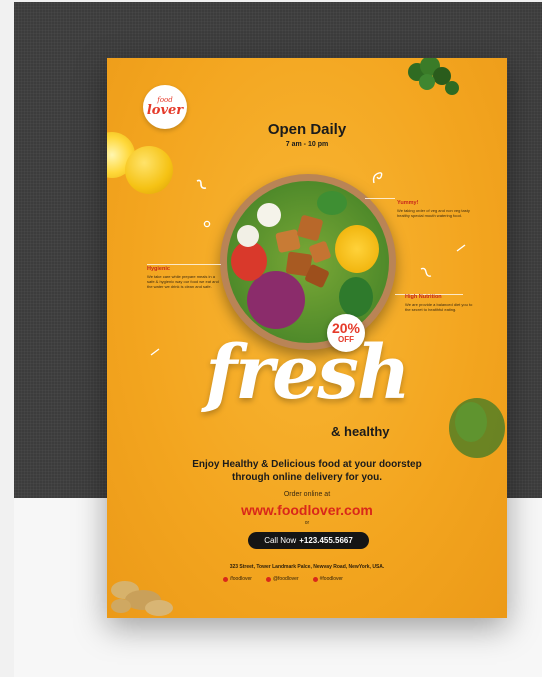 This screenshot has height=677, width=542. I want to click on callout-hygienic-title: Hygienic, so click(158, 269).